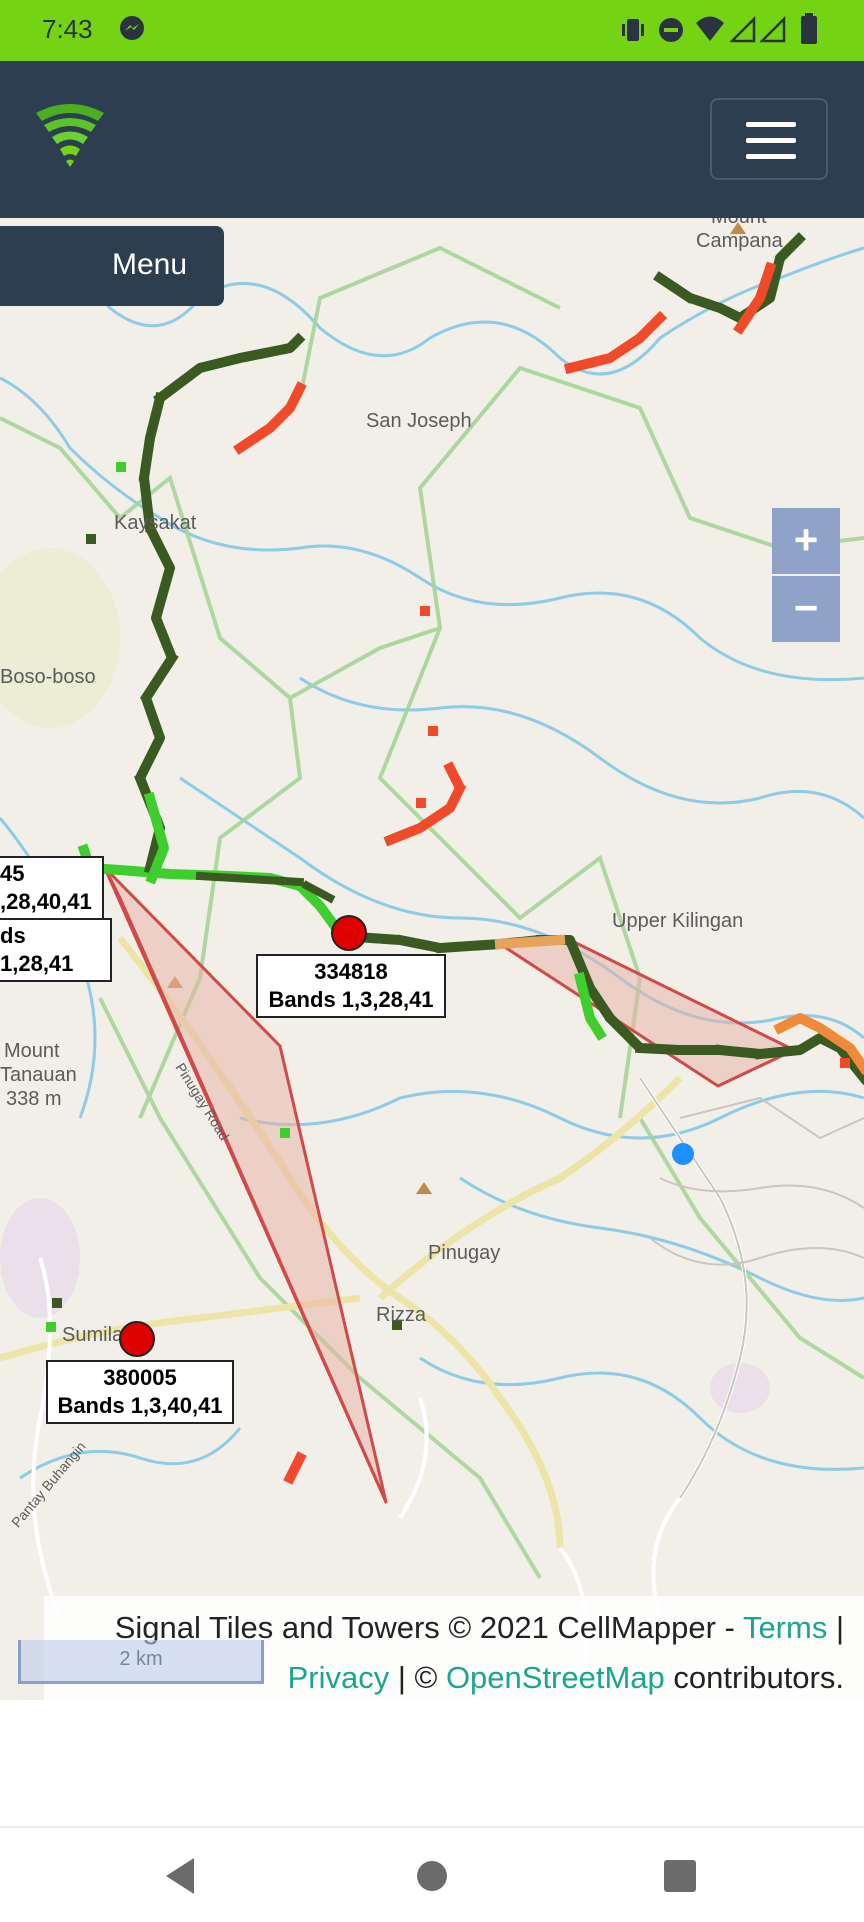 The width and height of the screenshot is (864, 1922). Describe the element at coordinates (140, 1377) in the screenshot. I see `tower-id: 380005` at that location.